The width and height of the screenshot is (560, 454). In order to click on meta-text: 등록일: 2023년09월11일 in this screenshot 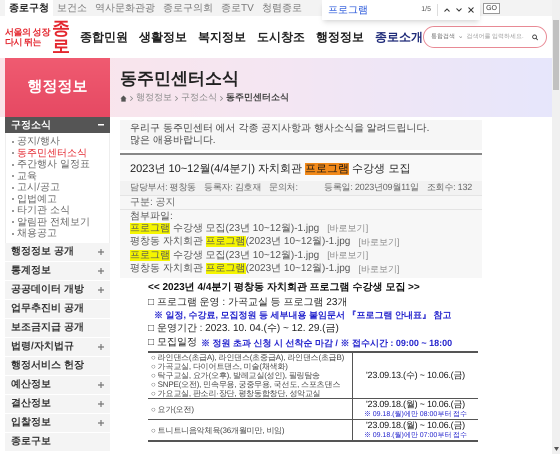, I will do `click(371, 187)`.